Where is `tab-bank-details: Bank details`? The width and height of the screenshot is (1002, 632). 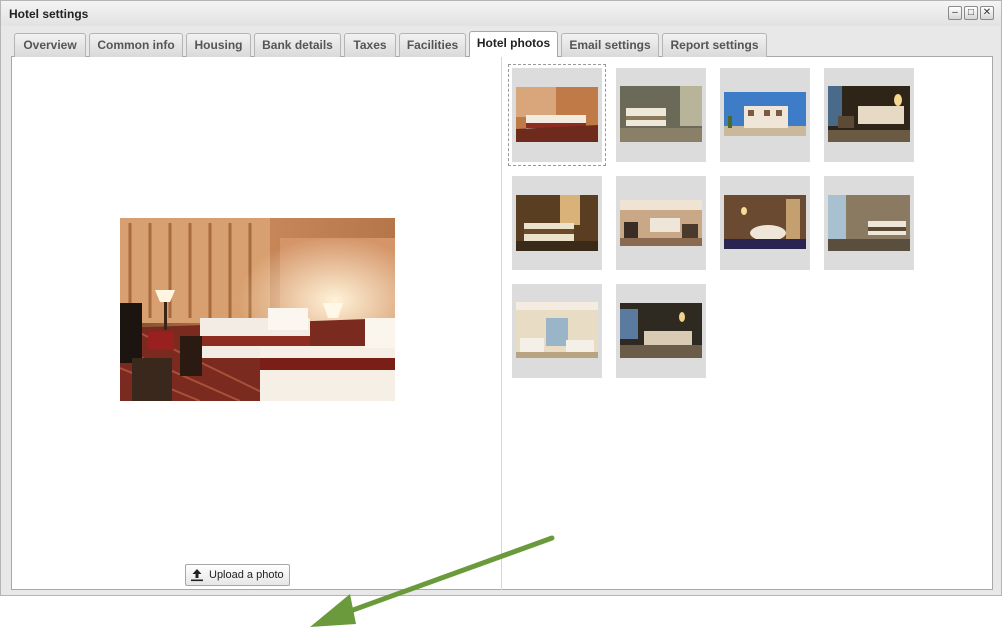
tab-bank-details: Bank details is located at coordinates (297, 45).